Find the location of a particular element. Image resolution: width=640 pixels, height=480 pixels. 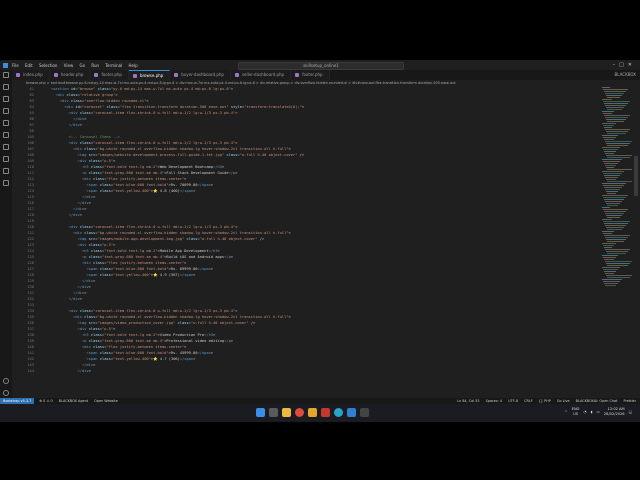

line-number: 122 is located at coordinates (30, 239).